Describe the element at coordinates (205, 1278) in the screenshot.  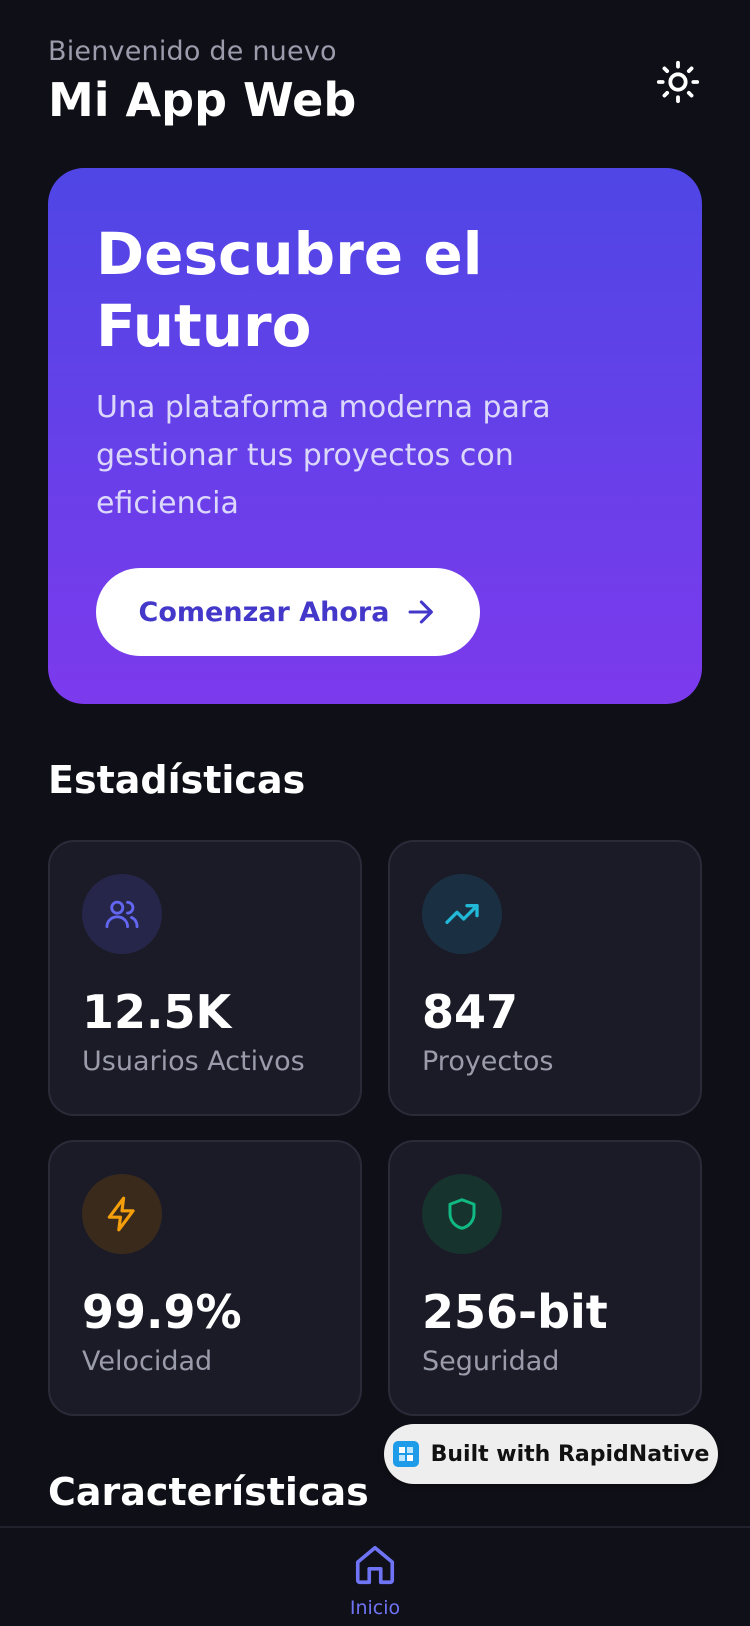
I see `stat-card-speed: 99.9% Velocidad` at that location.